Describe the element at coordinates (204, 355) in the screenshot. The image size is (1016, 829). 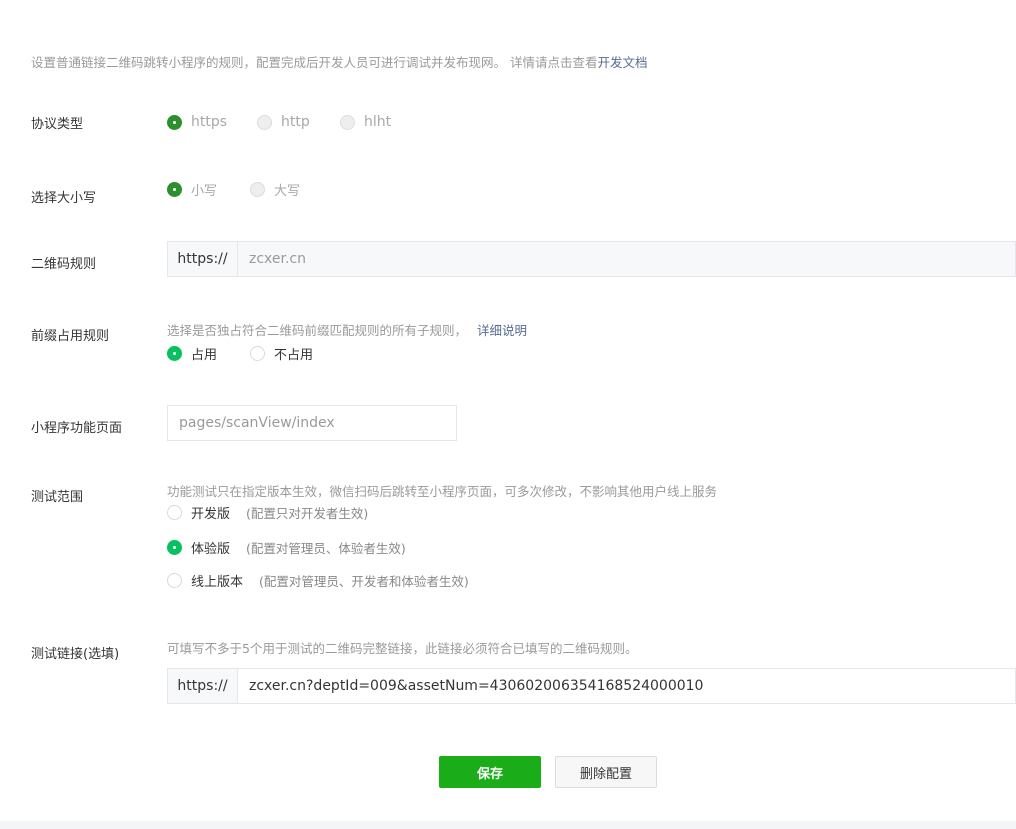
I see `radio-label-occupy: 占用` at that location.